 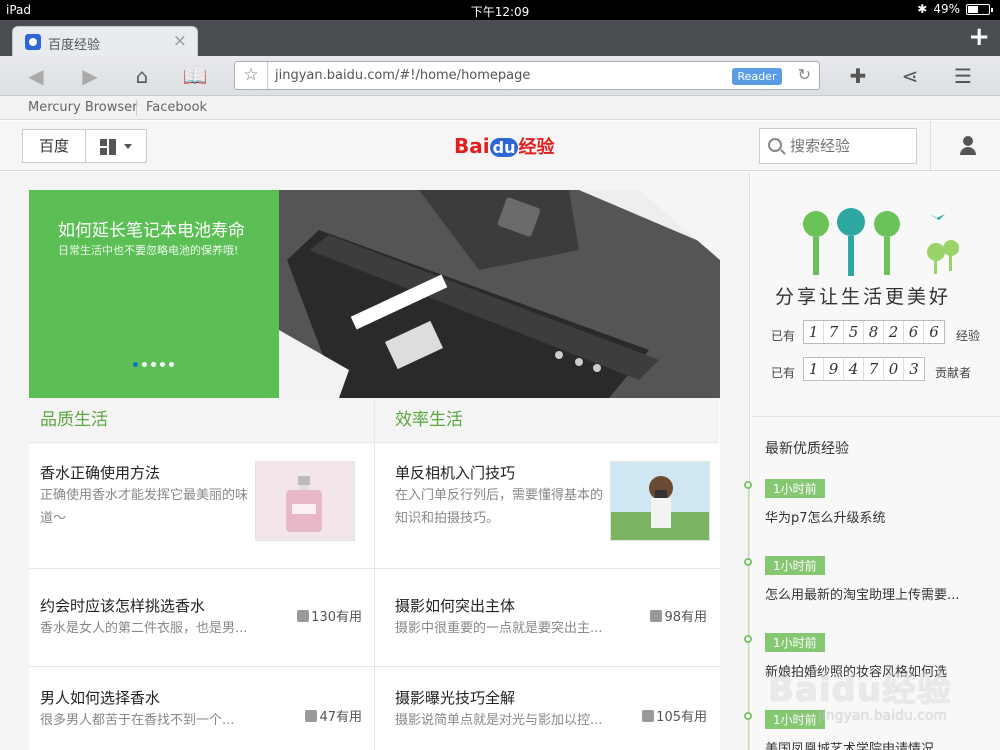 I want to click on latest-item-title: 华为p7怎么升级系统, so click(x=870, y=516).